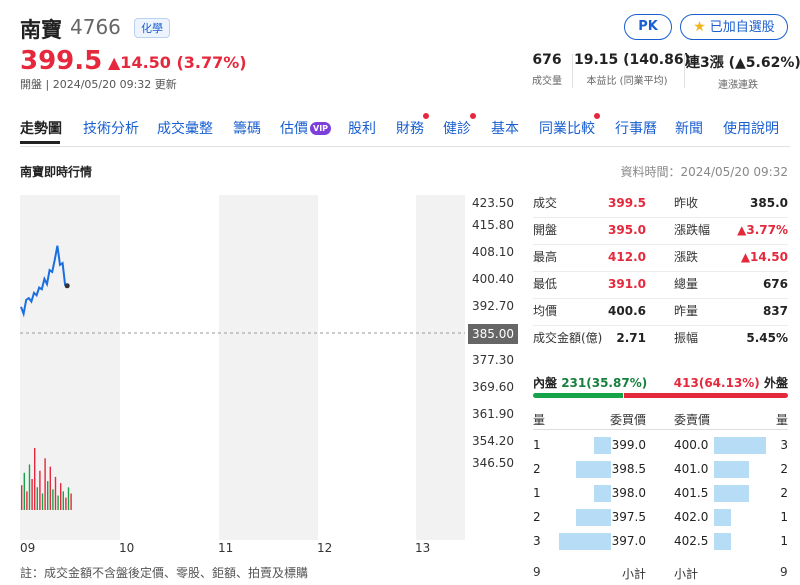 This screenshot has height=585, width=800. Describe the element at coordinates (545, 203) in the screenshot. I see `summary-label: 成交` at that location.